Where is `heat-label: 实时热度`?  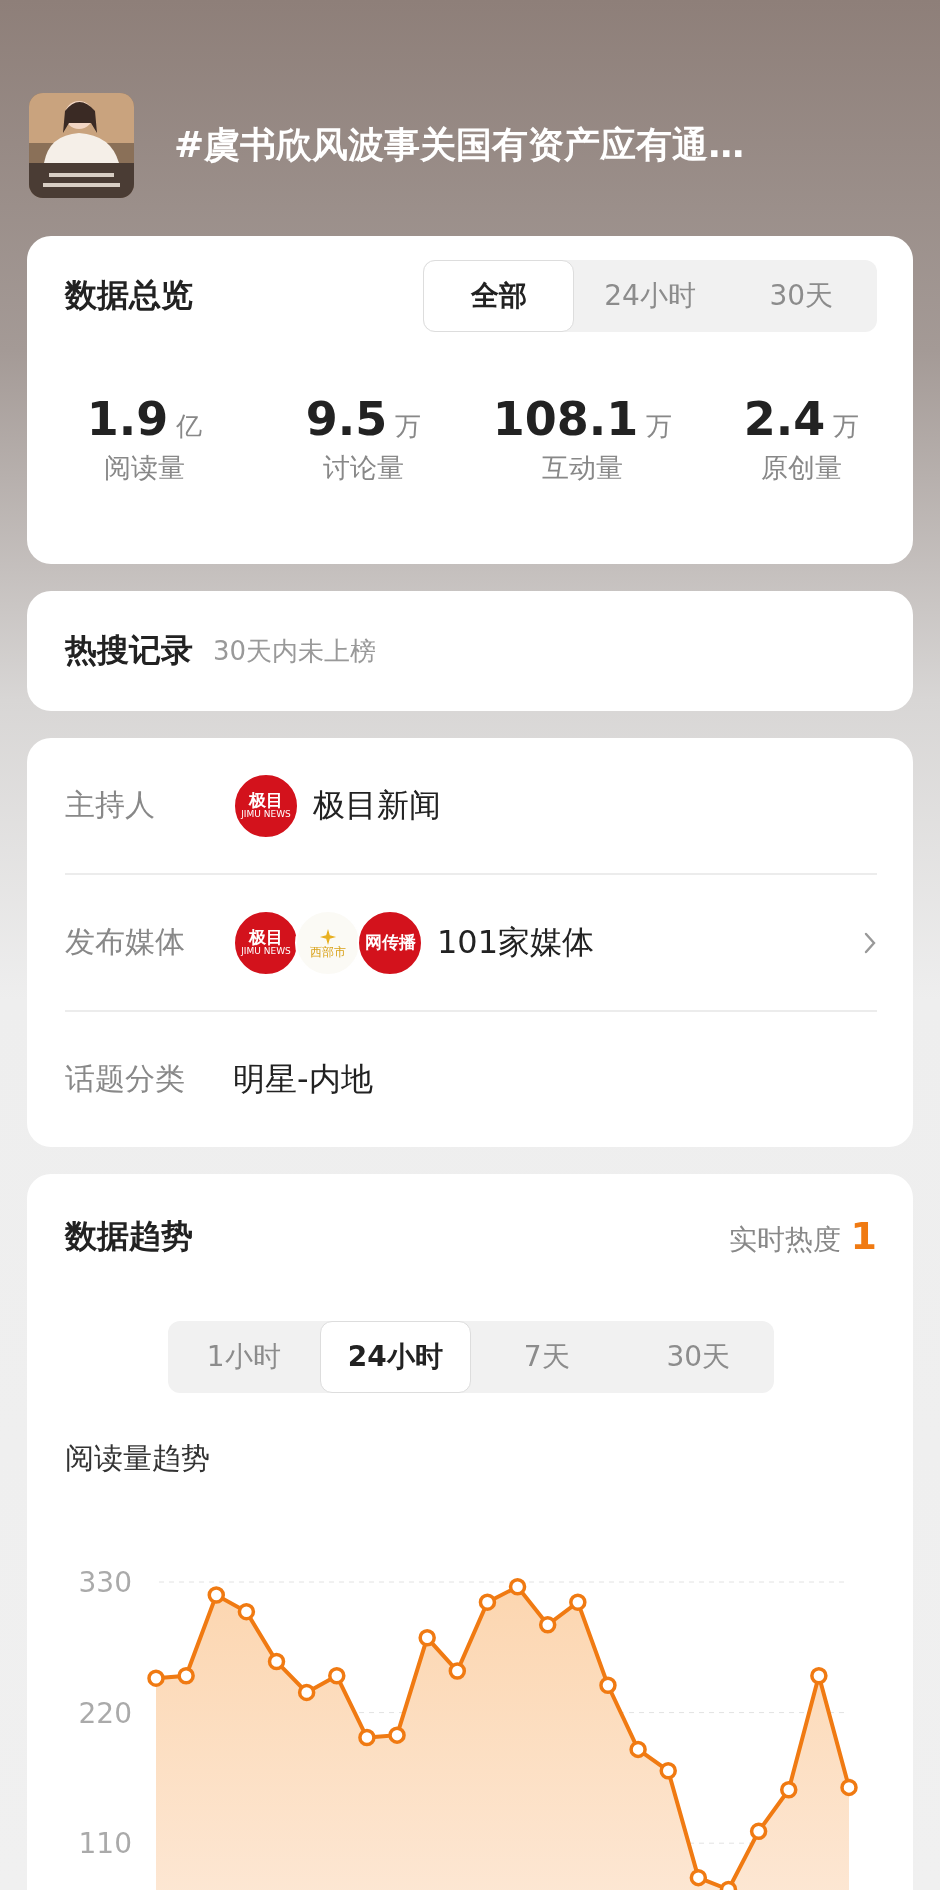
heat-label: 实时热度 is located at coordinates (784, 1240).